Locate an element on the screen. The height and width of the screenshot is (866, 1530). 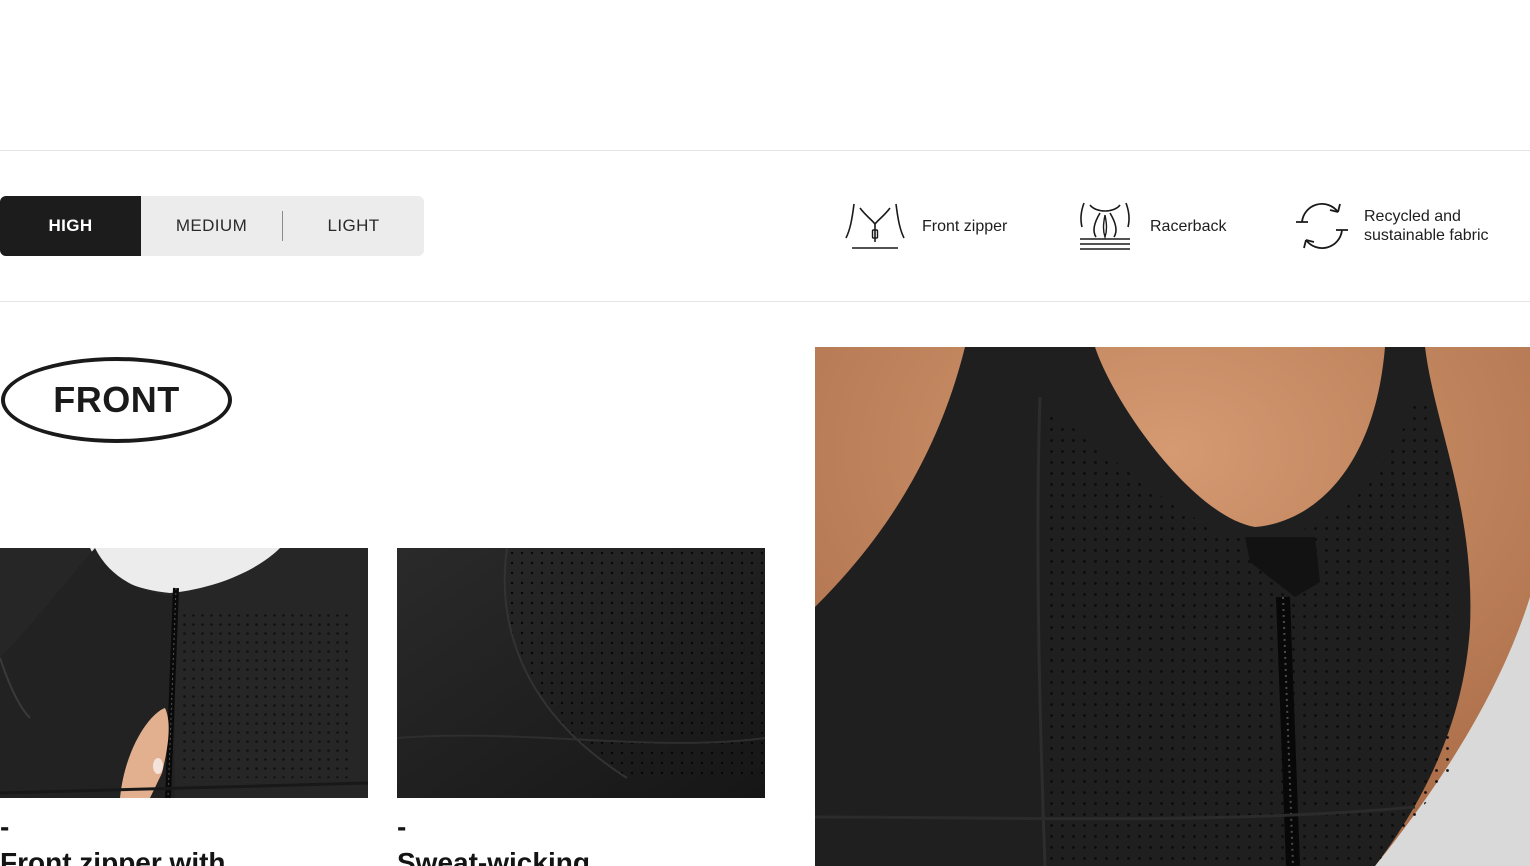
intensity-option-medium: MEDIUM is located at coordinates (211, 226).